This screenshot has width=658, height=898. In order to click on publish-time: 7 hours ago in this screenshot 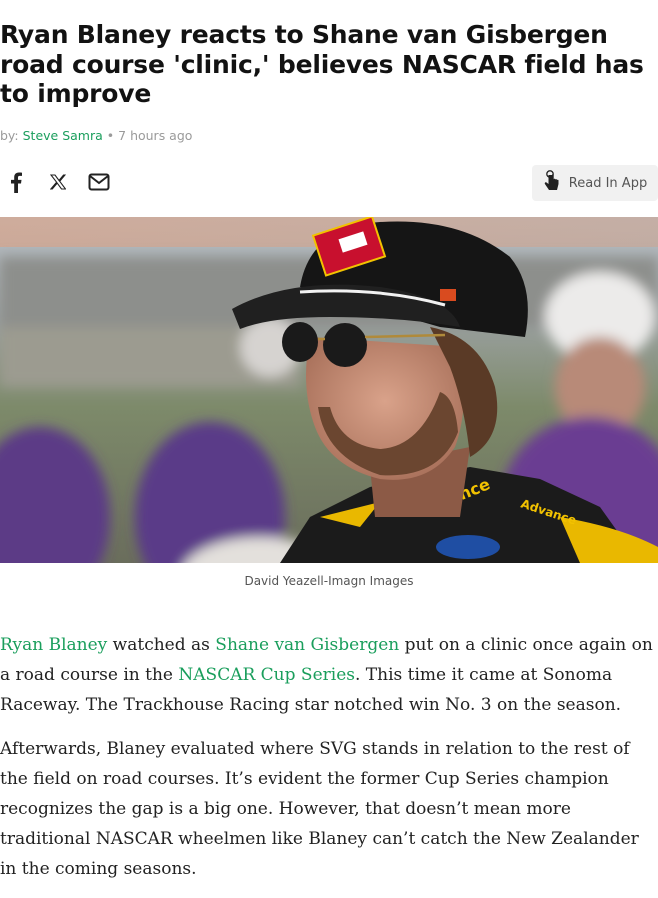, I will do `click(155, 135)`.